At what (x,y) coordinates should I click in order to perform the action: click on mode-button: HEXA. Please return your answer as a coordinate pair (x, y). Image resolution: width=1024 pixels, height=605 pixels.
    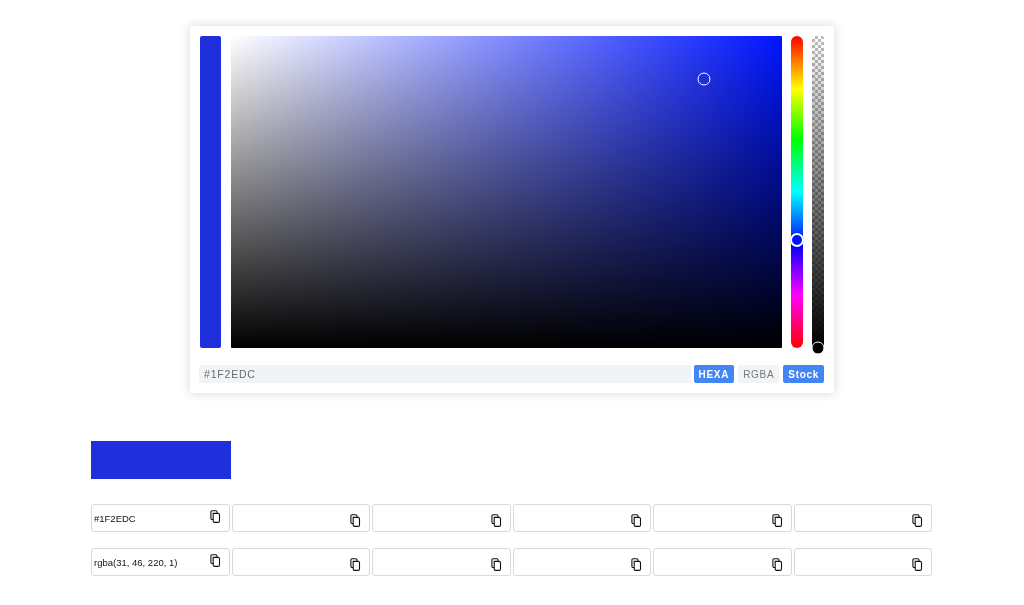
    Looking at the image, I should click on (714, 374).